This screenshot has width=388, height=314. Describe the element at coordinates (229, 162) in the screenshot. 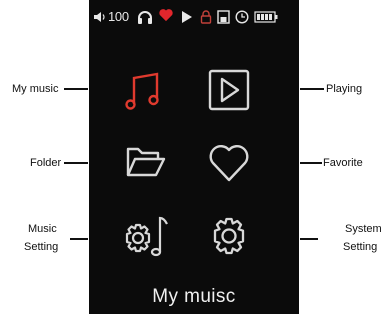

I see `heart-outline-icon` at that location.